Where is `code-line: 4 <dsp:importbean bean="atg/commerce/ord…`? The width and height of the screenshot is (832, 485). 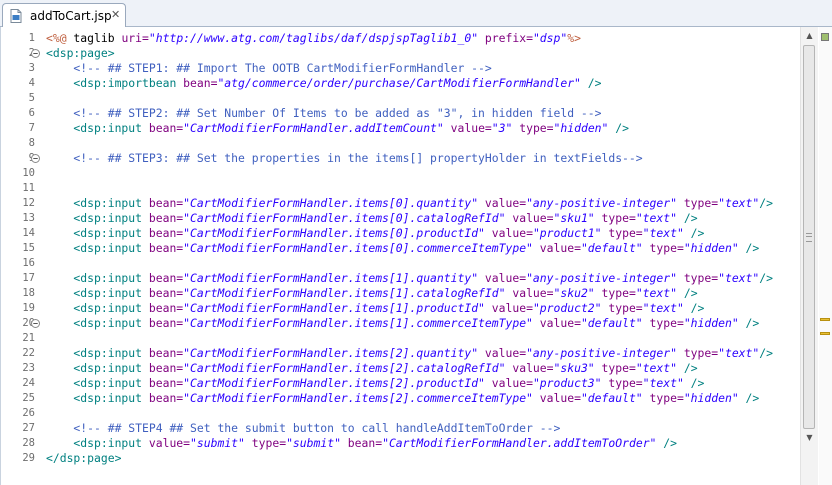 code-line: 4 <dsp:importbean bean="atg/commerce/ord… is located at coordinates (401, 83).